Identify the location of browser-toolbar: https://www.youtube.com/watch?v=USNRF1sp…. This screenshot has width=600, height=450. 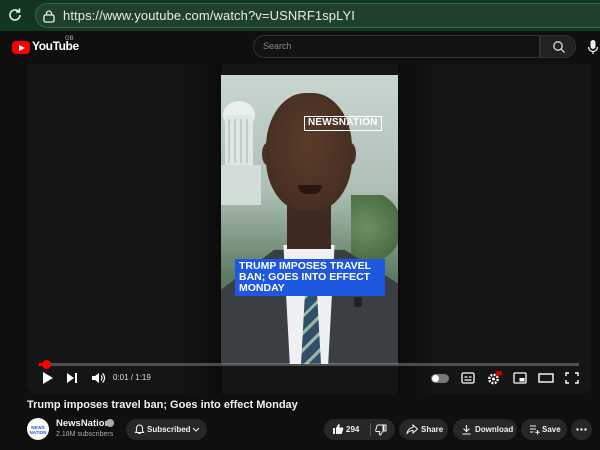
(300, 15).